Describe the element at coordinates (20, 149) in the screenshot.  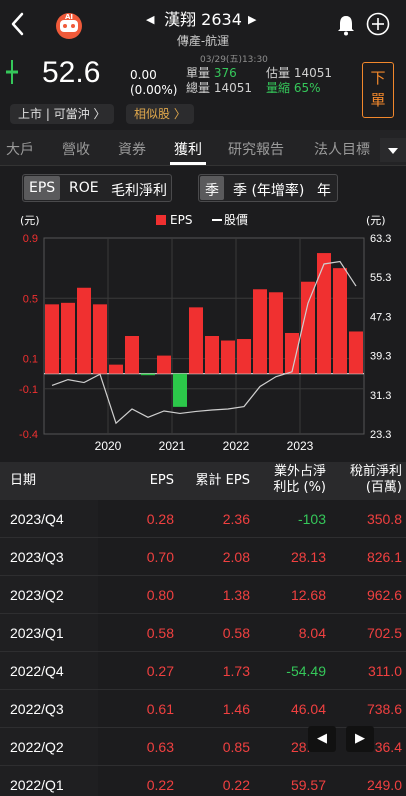
I see `tab-major-holders: 大戶` at that location.